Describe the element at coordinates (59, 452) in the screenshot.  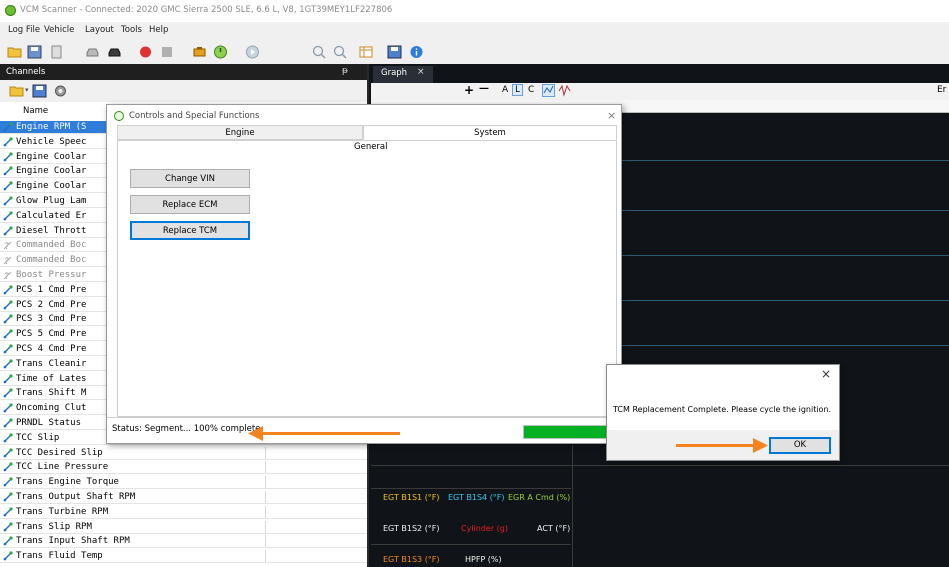
I see `channel-name: TCC Desired Slip` at that location.